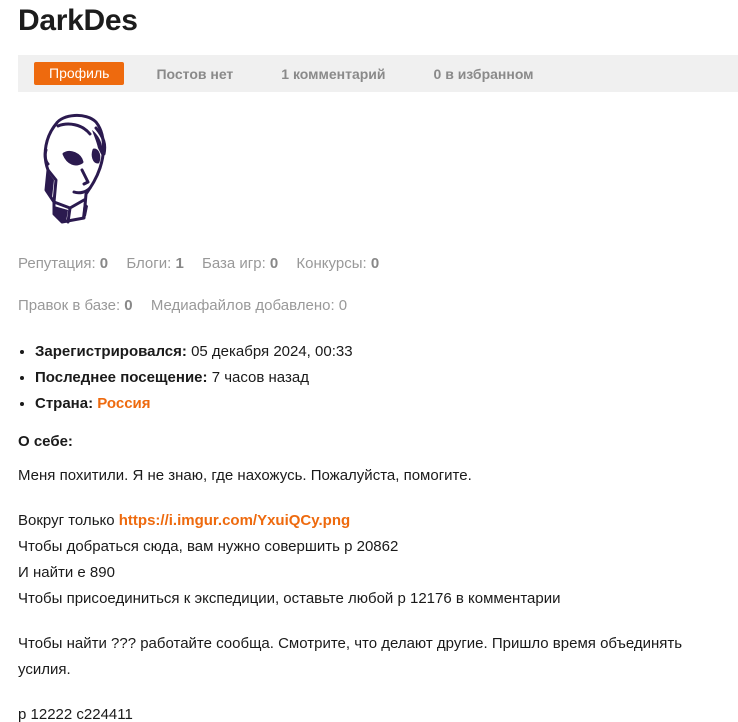  Describe the element at coordinates (64, 403) in the screenshot. I see `info-country-label: Страна:` at that location.